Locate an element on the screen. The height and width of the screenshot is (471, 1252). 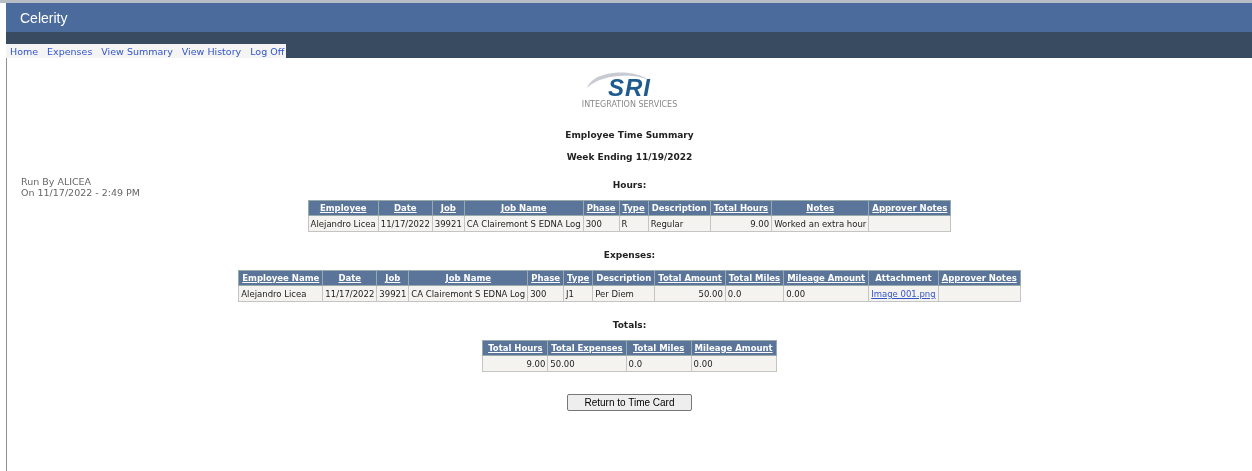
column-header: Notes is located at coordinates (820, 208).